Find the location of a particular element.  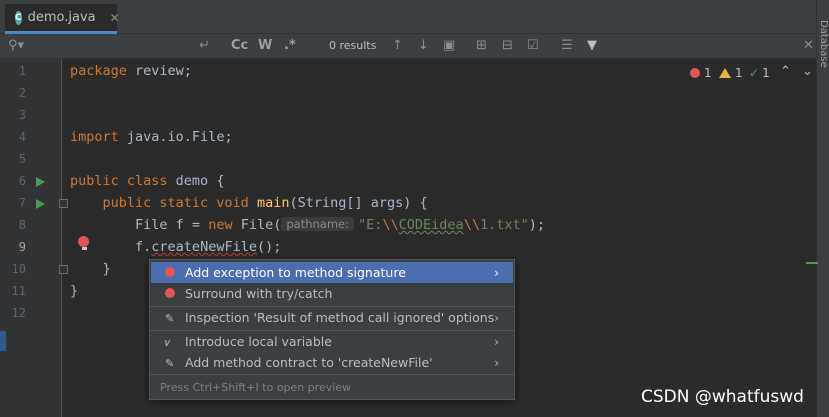

variable-icon: 𝑣 is located at coordinates (168, 342).